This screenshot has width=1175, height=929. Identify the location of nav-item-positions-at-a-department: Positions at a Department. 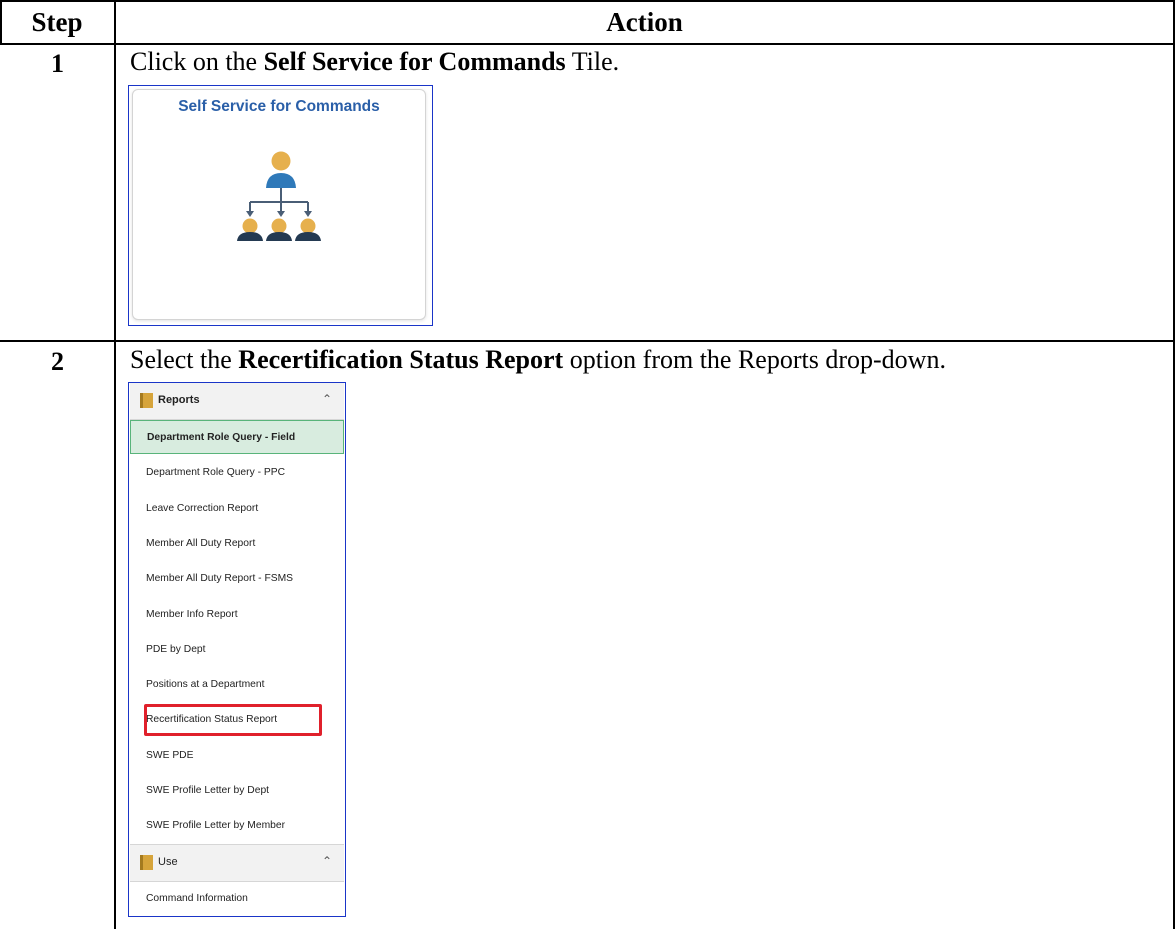
(237, 684).